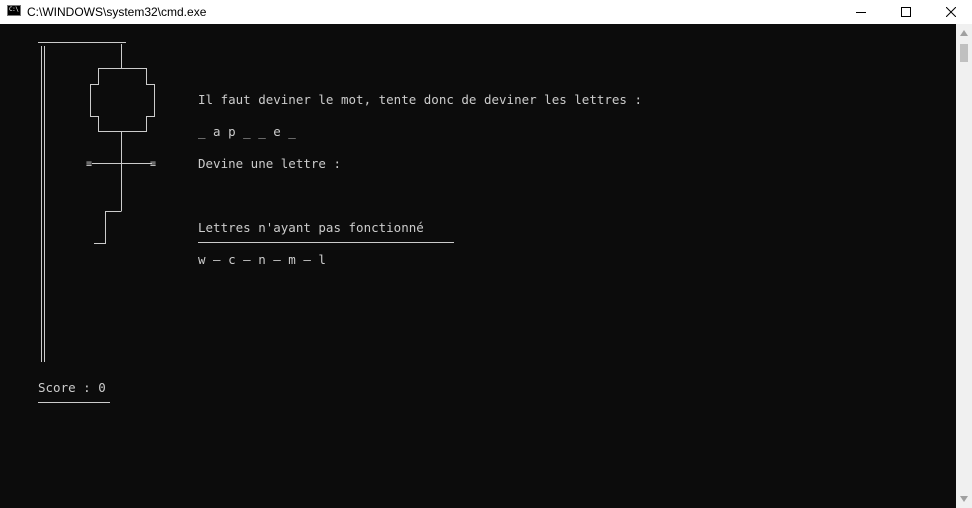 The image size is (972, 508). What do you see at coordinates (153, 164) in the screenshot?
I see `right-hand: ≡` at bounding box center [153, 164].